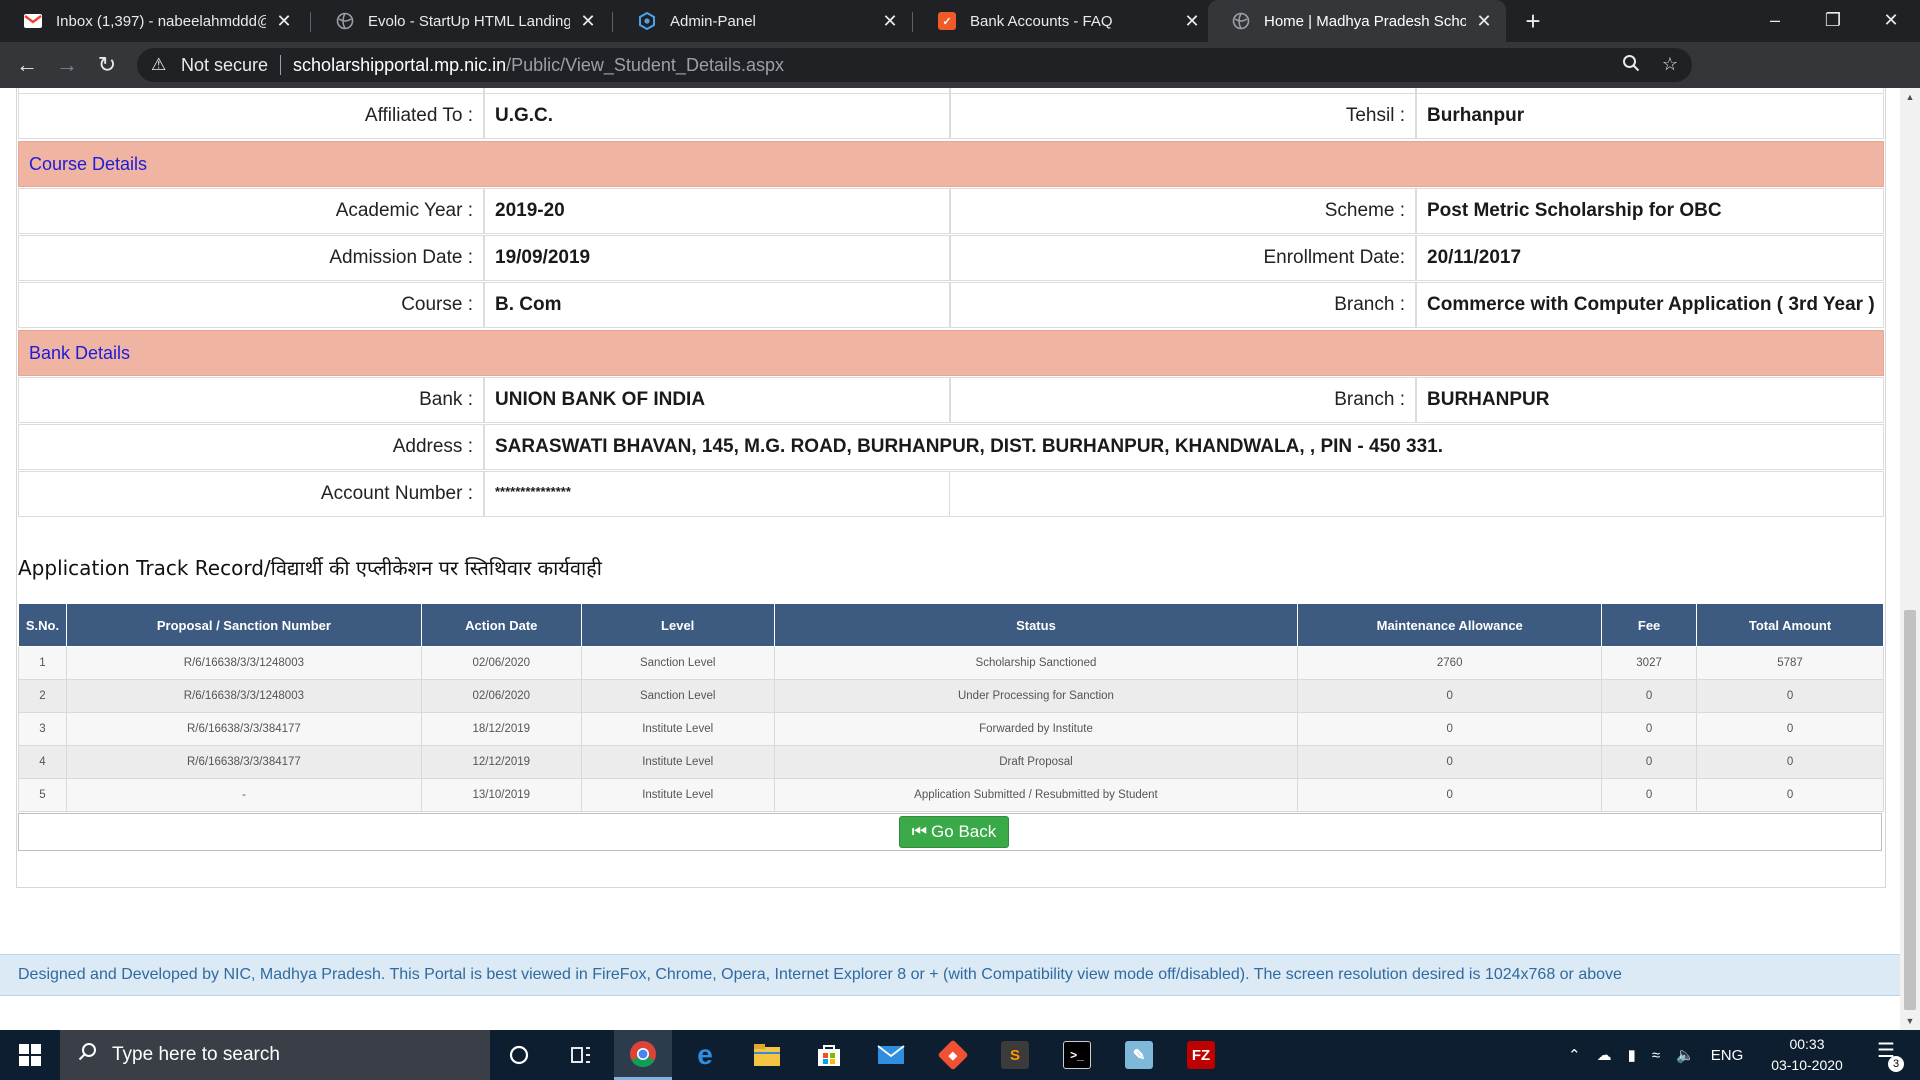  I want to click on page-scrollbar: ▲ ▼, so click(1910, 559).